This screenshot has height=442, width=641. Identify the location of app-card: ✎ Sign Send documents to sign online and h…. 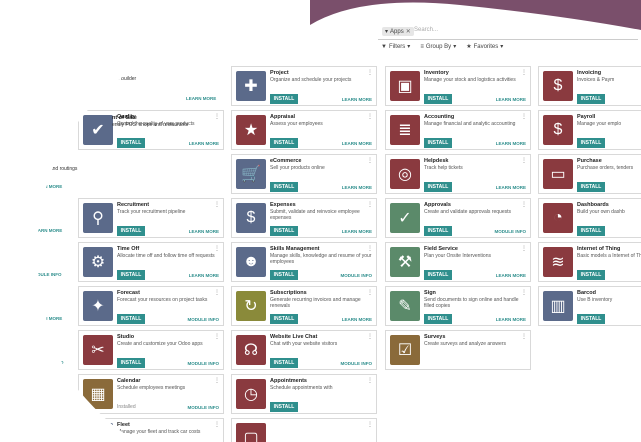
(458, 306).